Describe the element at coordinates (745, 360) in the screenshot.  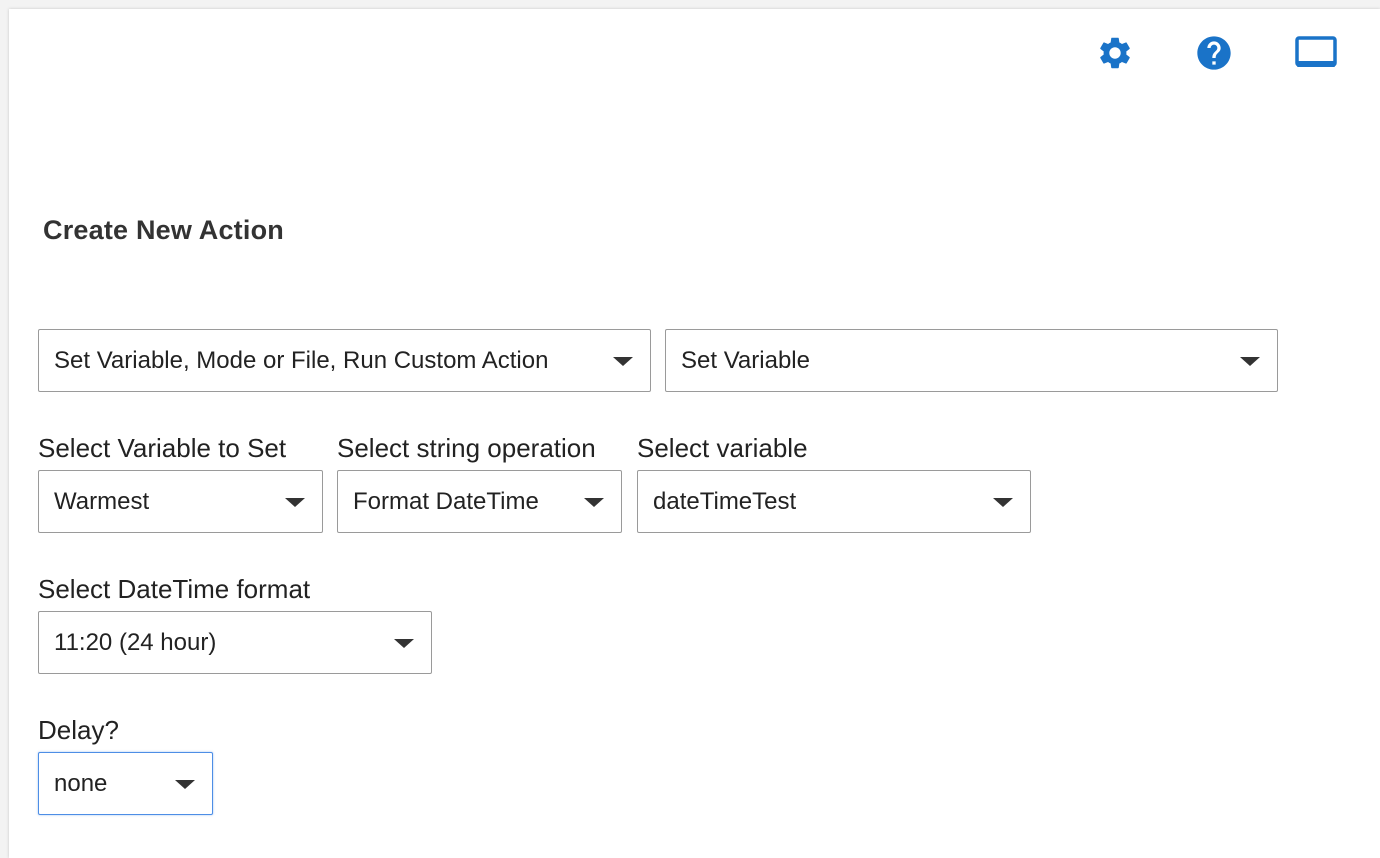
I see `action-type-value: Set Variable` at that location.